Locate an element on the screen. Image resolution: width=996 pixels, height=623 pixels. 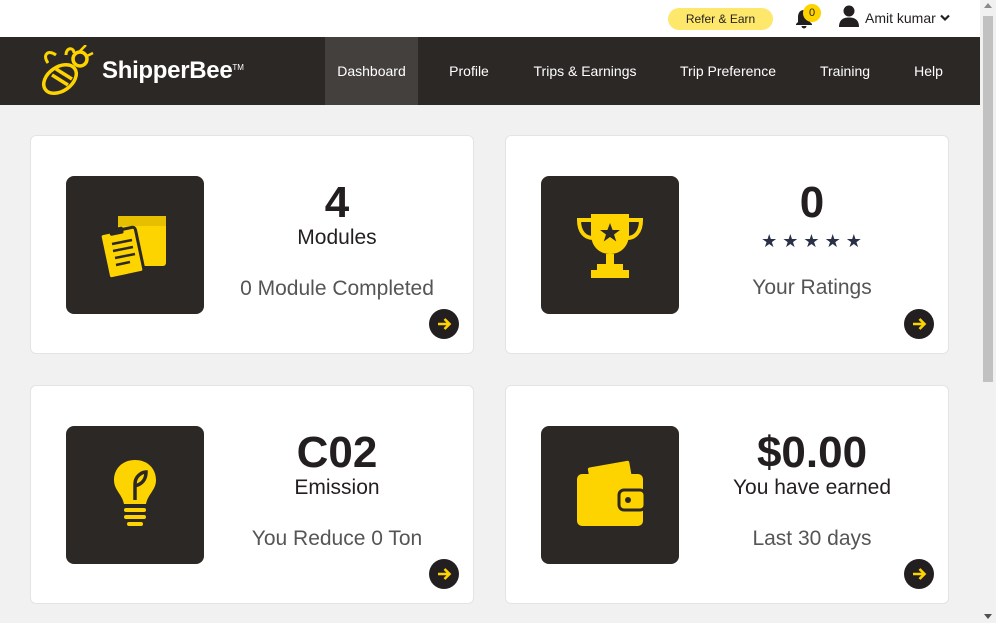
page-scrollbar is located at coordinates (988, 311).